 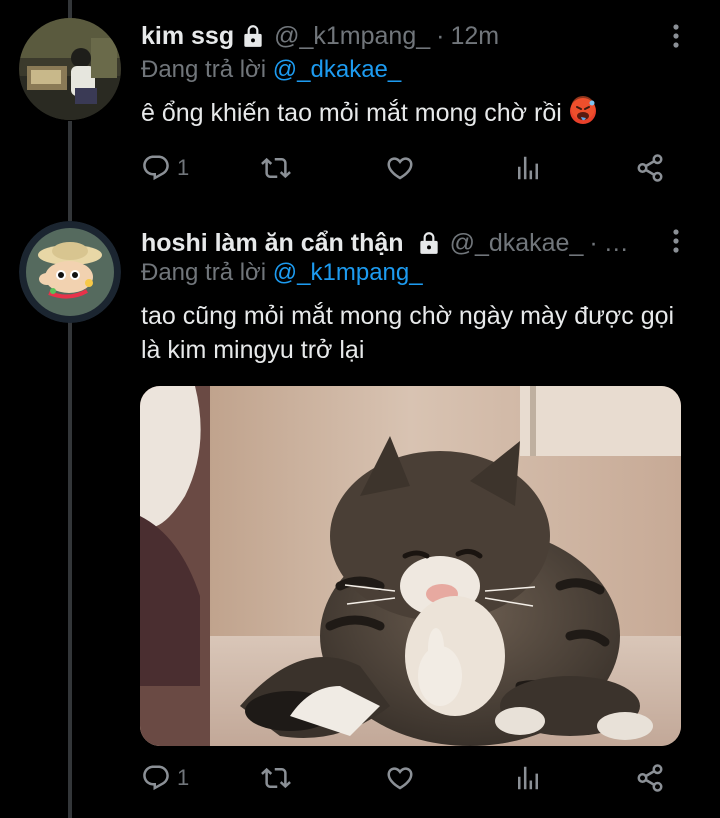 What do you see at coordinates (351, 113) in the screenshot?
I see `tweet-text-content: ê ổng khiến tao mỏi mắt mong chờ rồi` at bounding box center [351, 113].